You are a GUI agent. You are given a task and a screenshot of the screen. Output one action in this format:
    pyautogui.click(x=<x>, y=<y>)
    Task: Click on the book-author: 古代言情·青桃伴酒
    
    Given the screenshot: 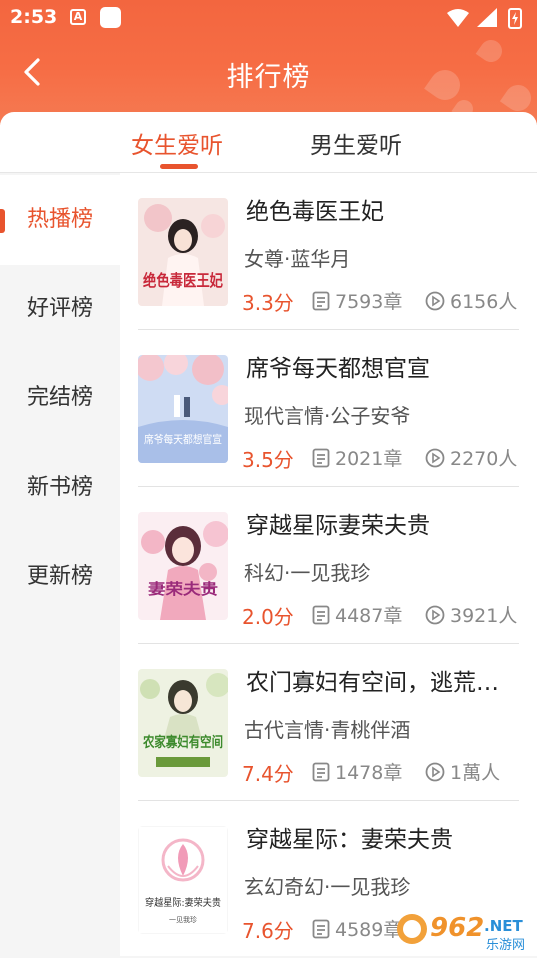 What is the action you would take?
    pyautogui.click(x=327, y=730)
    